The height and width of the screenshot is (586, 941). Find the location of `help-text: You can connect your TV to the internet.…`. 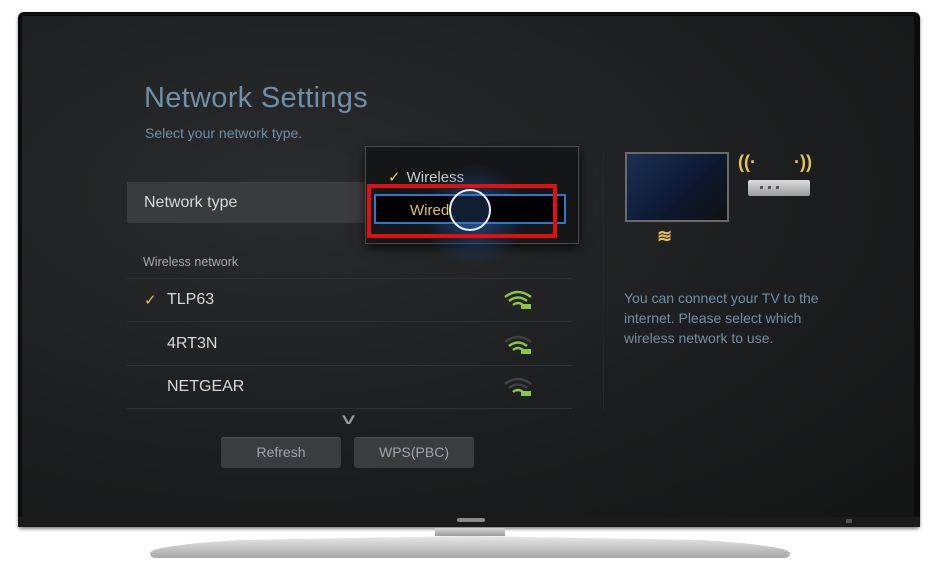

help-text: You can connect your TV to the internet.… is located at coordinates (721, 318).